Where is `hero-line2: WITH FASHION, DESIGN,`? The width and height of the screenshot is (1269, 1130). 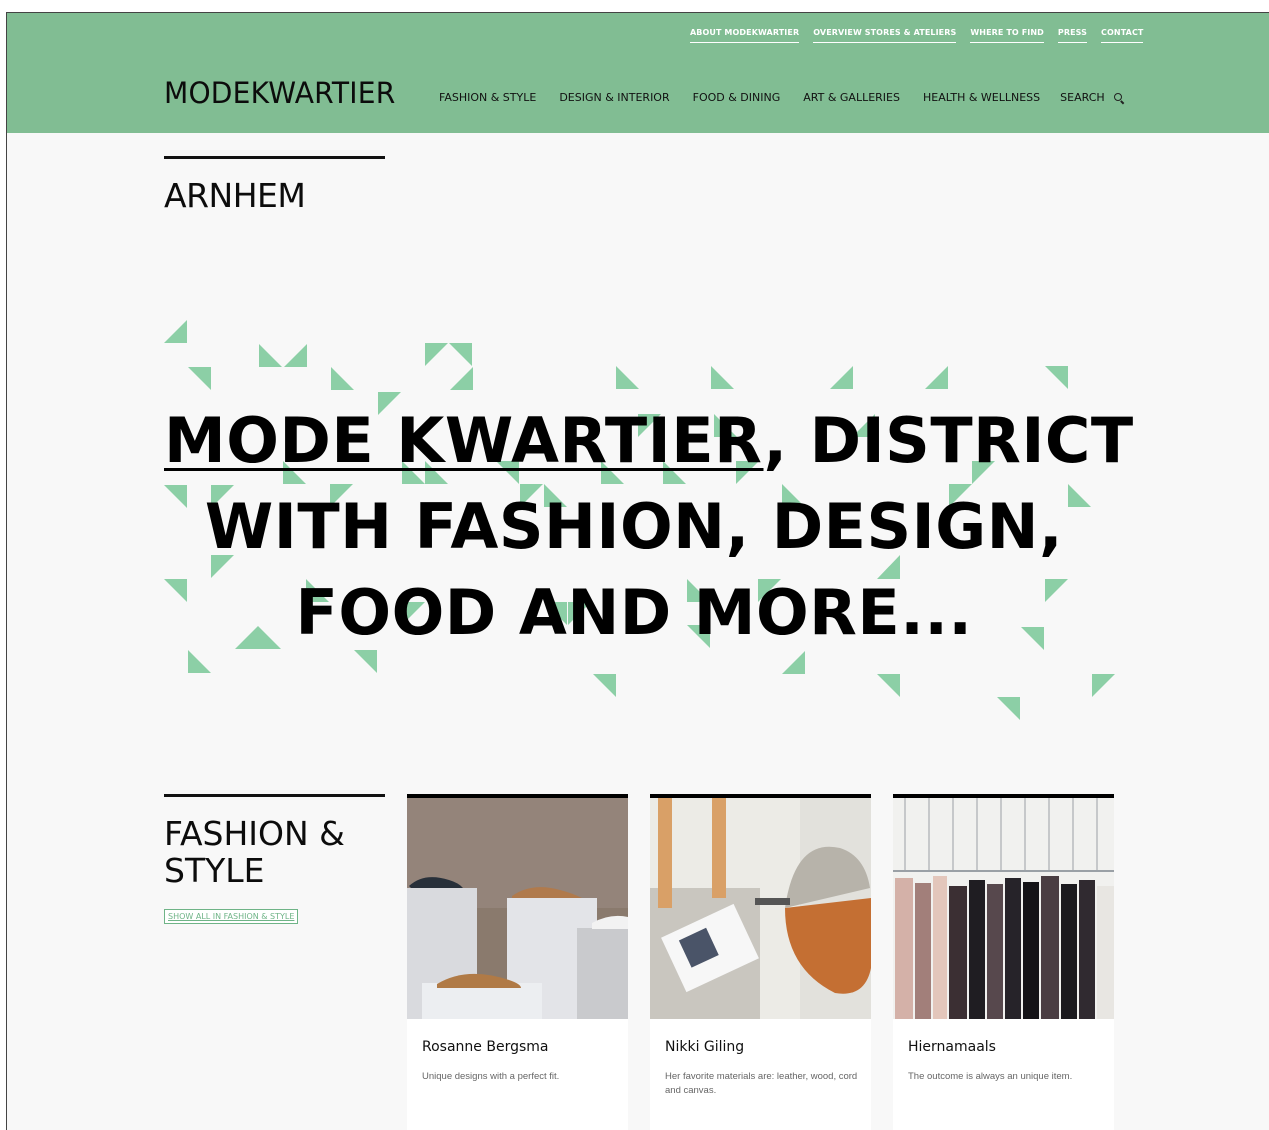
hero-line2: WITH FASHION, DESIGN, is located at coordinates (634, 526).